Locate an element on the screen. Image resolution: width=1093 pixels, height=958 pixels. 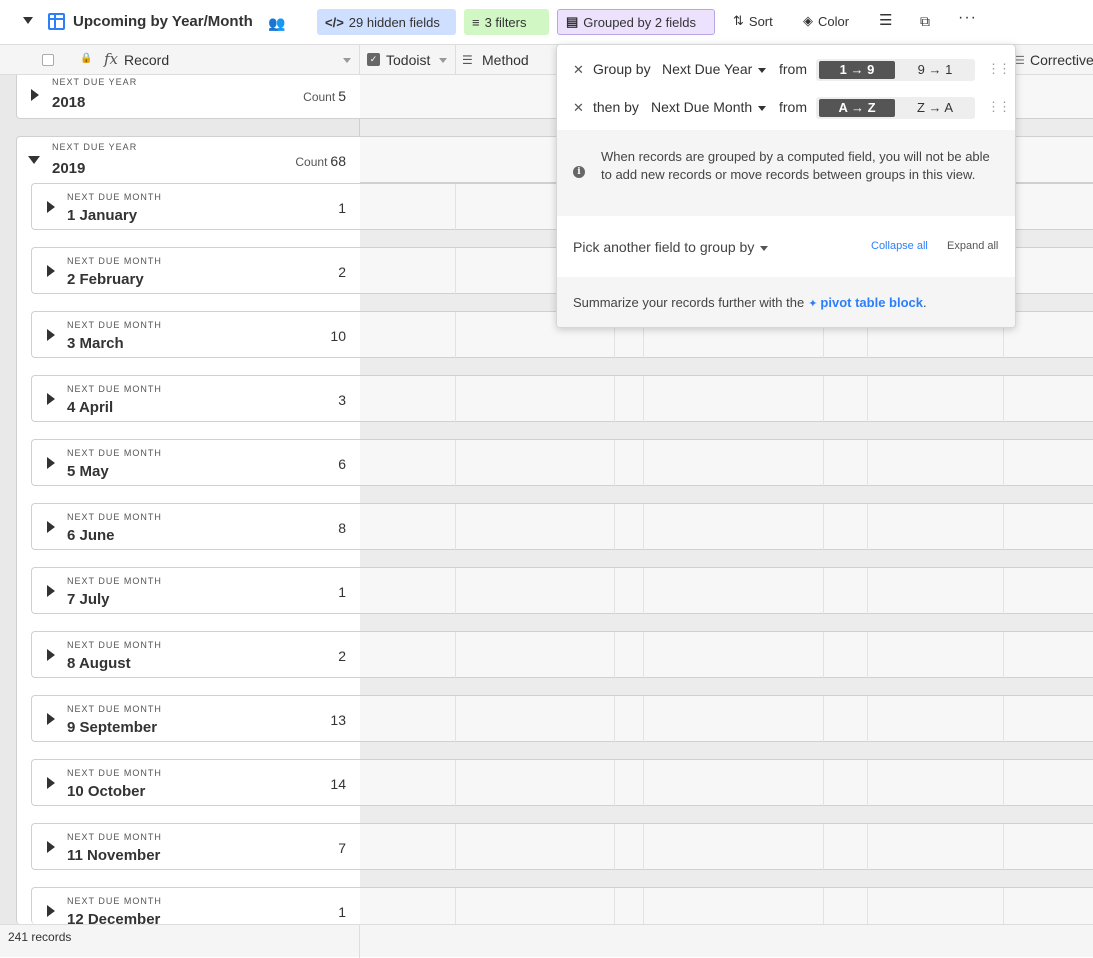
record-column-header: Record is located at coordinates (146, 60).